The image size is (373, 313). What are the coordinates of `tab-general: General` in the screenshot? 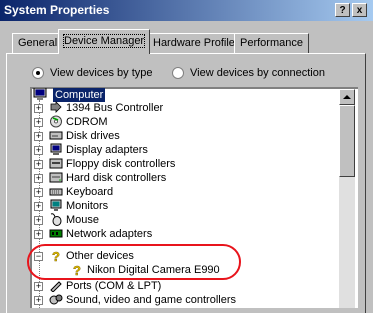 It's located at (38, 43).